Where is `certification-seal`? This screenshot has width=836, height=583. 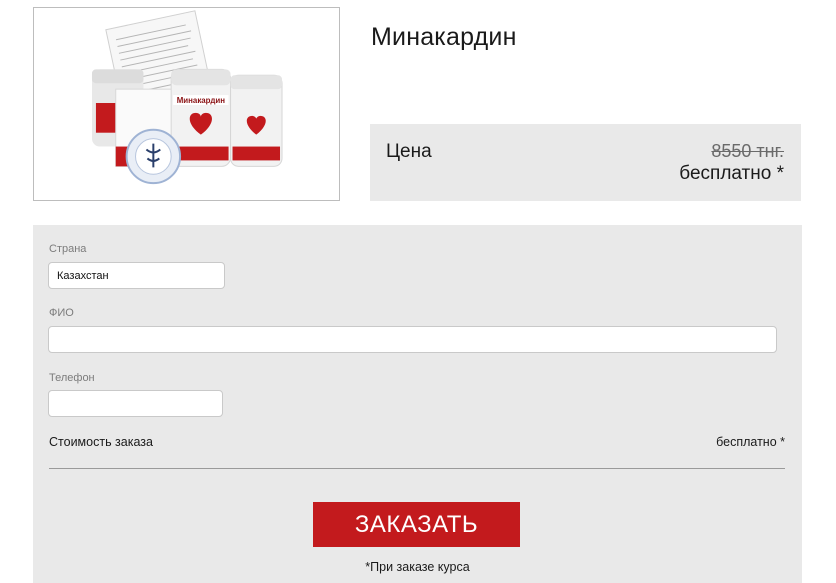 certification-seal is located at coordinates (153, 156).